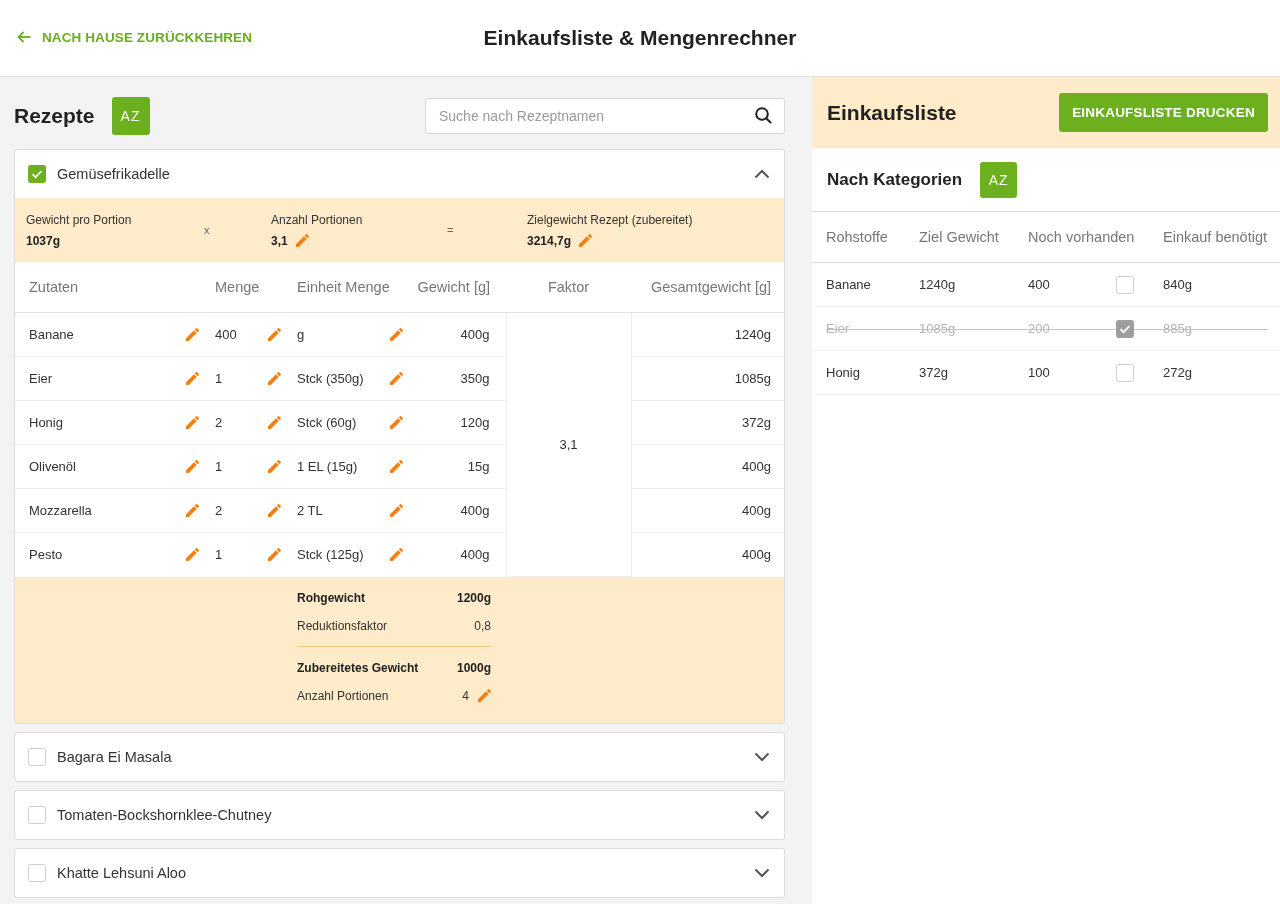 The image size is (1280, 904). Describe the element at coordinates (330, 378) in the screenshot. I see `unit-value: Stck (350g)` at that location.